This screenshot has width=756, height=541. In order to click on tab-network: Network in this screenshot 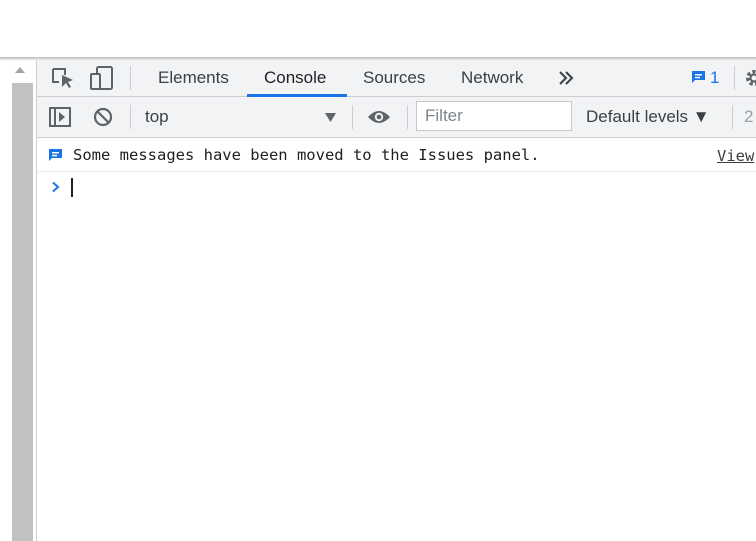, I will do `click(492, 78)`.